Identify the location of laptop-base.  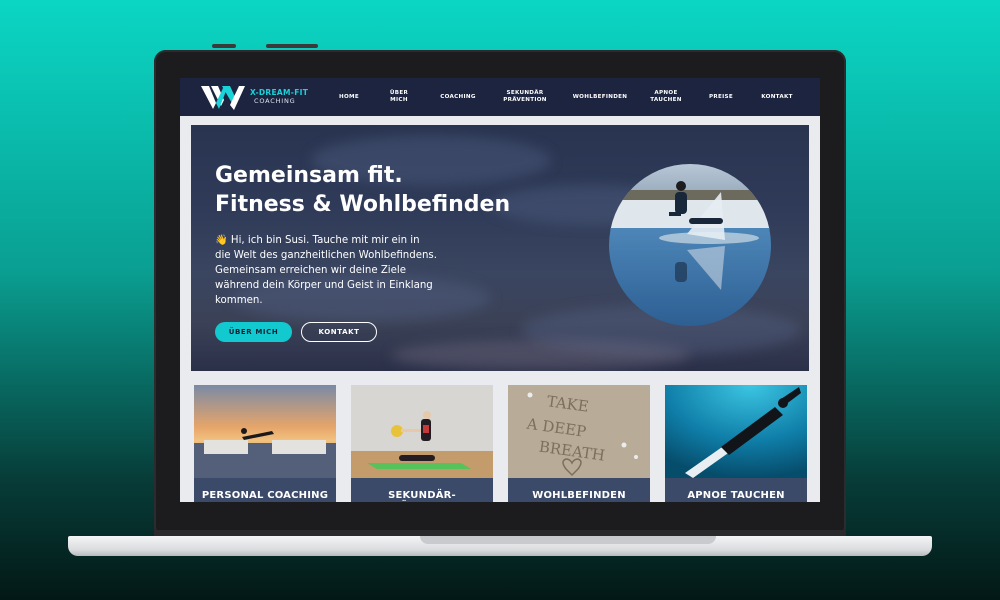
(500, 546).